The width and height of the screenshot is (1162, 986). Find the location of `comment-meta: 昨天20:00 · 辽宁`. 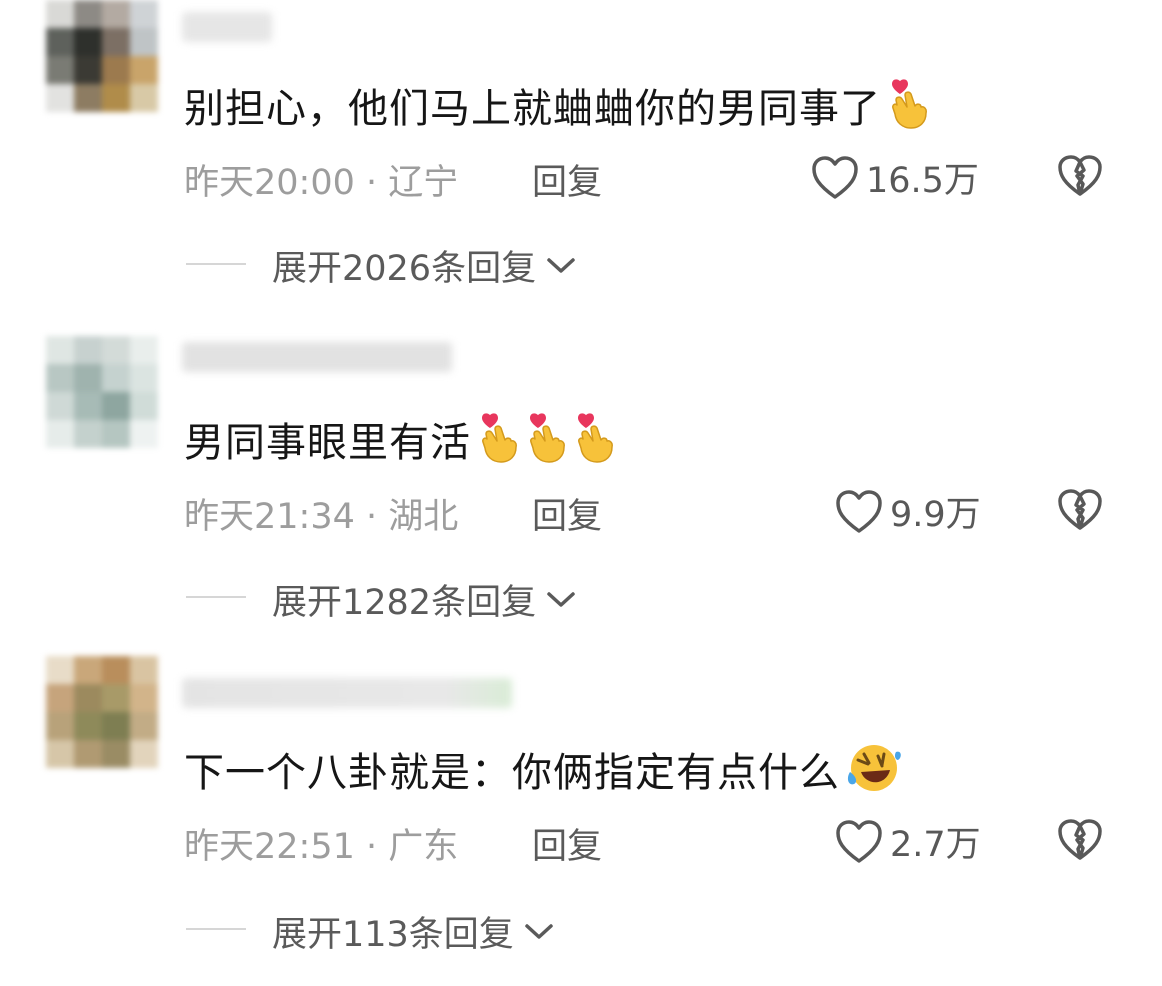

comment-meta: 昨天20:00 · 辽宁 is located at coordinates (321, 179).